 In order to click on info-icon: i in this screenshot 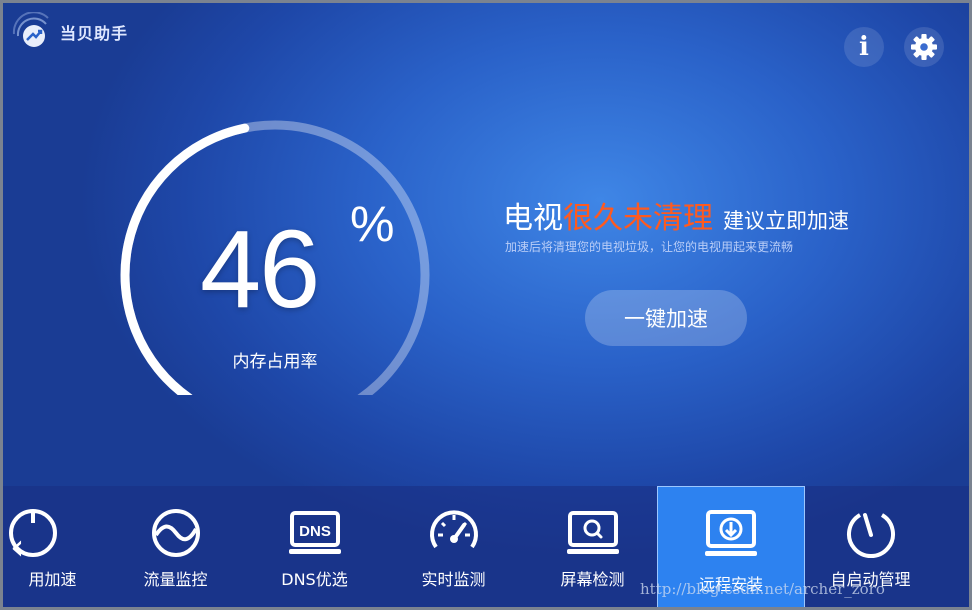, I will do `click(864, 47)`.